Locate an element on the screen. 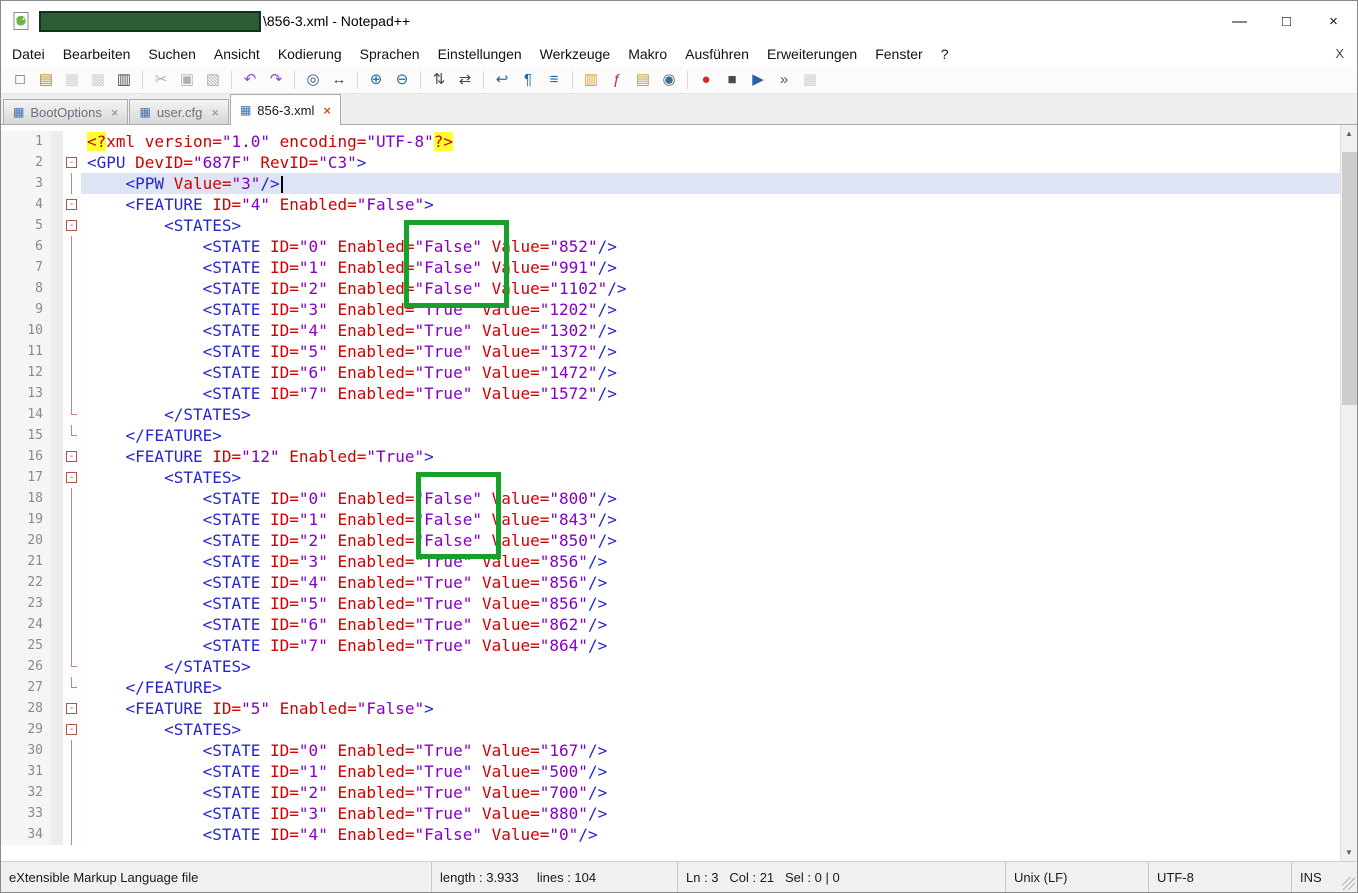 The height and width of the screenshot is (893, 1358). show-all-characters-button: ¶ is located at coordinates (528, 80).